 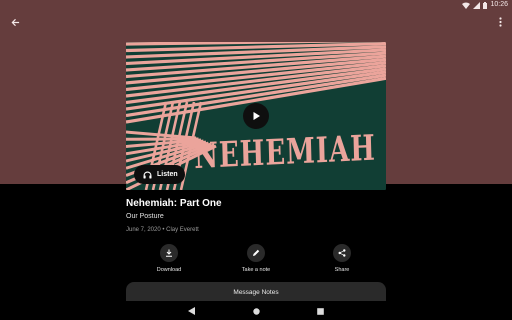 I want to click on nav-back-icon, so click(x=191, y=311).